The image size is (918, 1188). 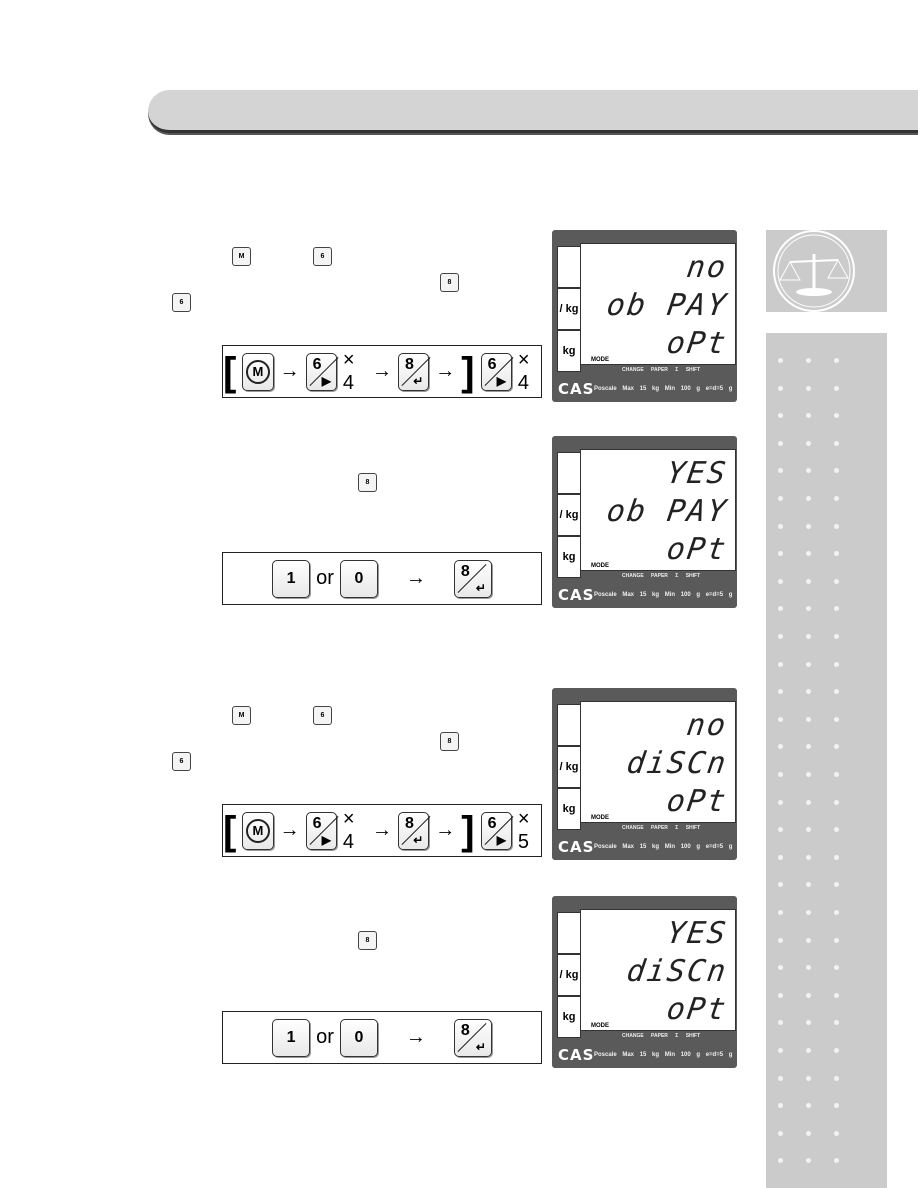 I want to click on lcd-screen: YES ob PAY oPt MODE, so click(x=658, y=510).